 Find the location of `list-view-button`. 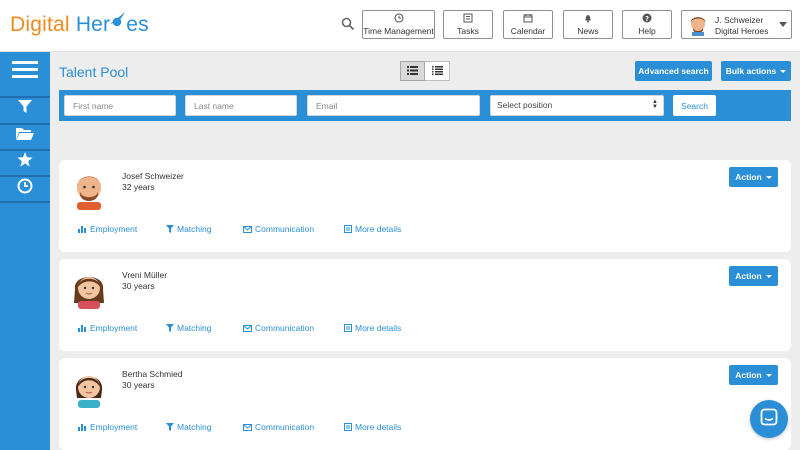

list-view-button is located at coordinates (437, 71).